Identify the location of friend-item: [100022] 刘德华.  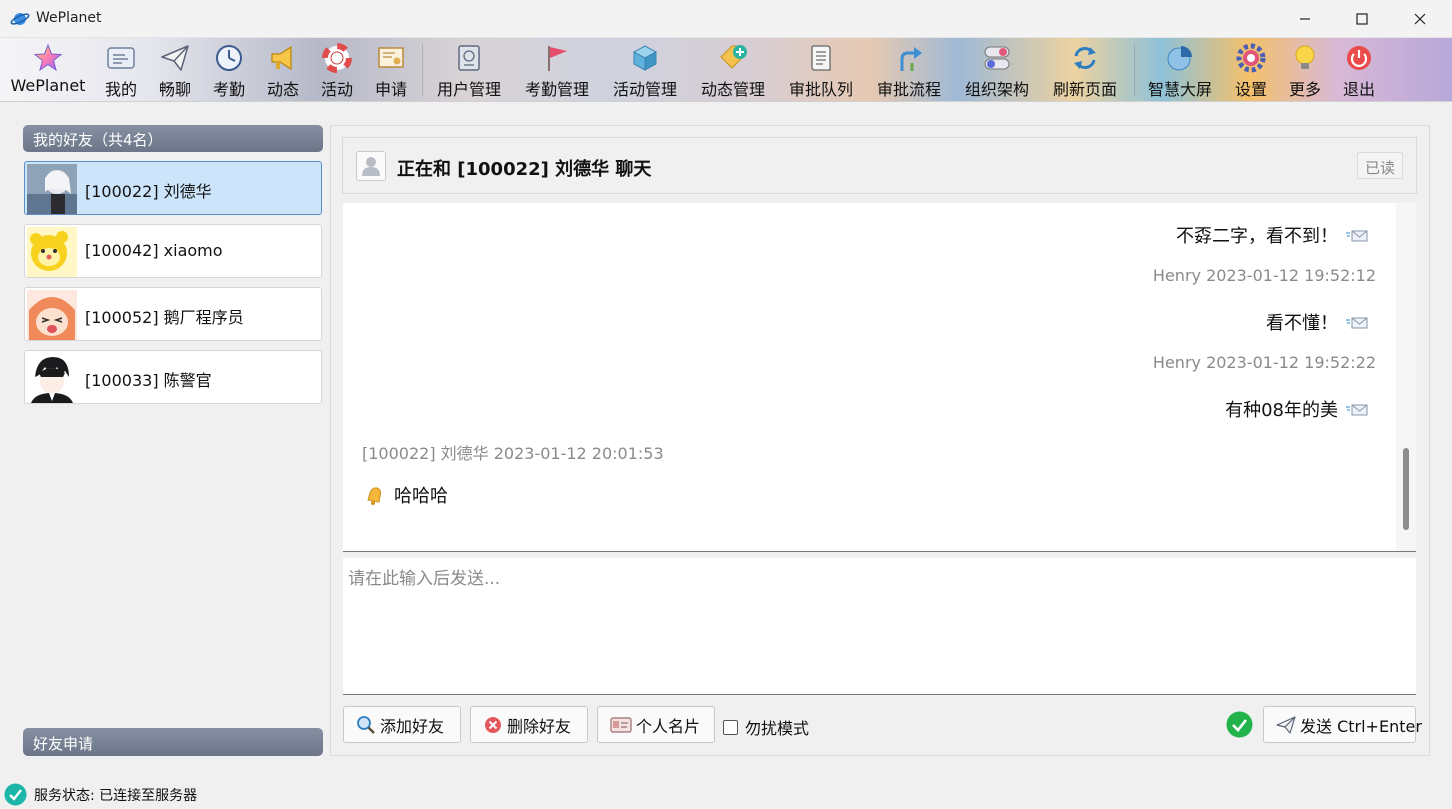
(173, 188).